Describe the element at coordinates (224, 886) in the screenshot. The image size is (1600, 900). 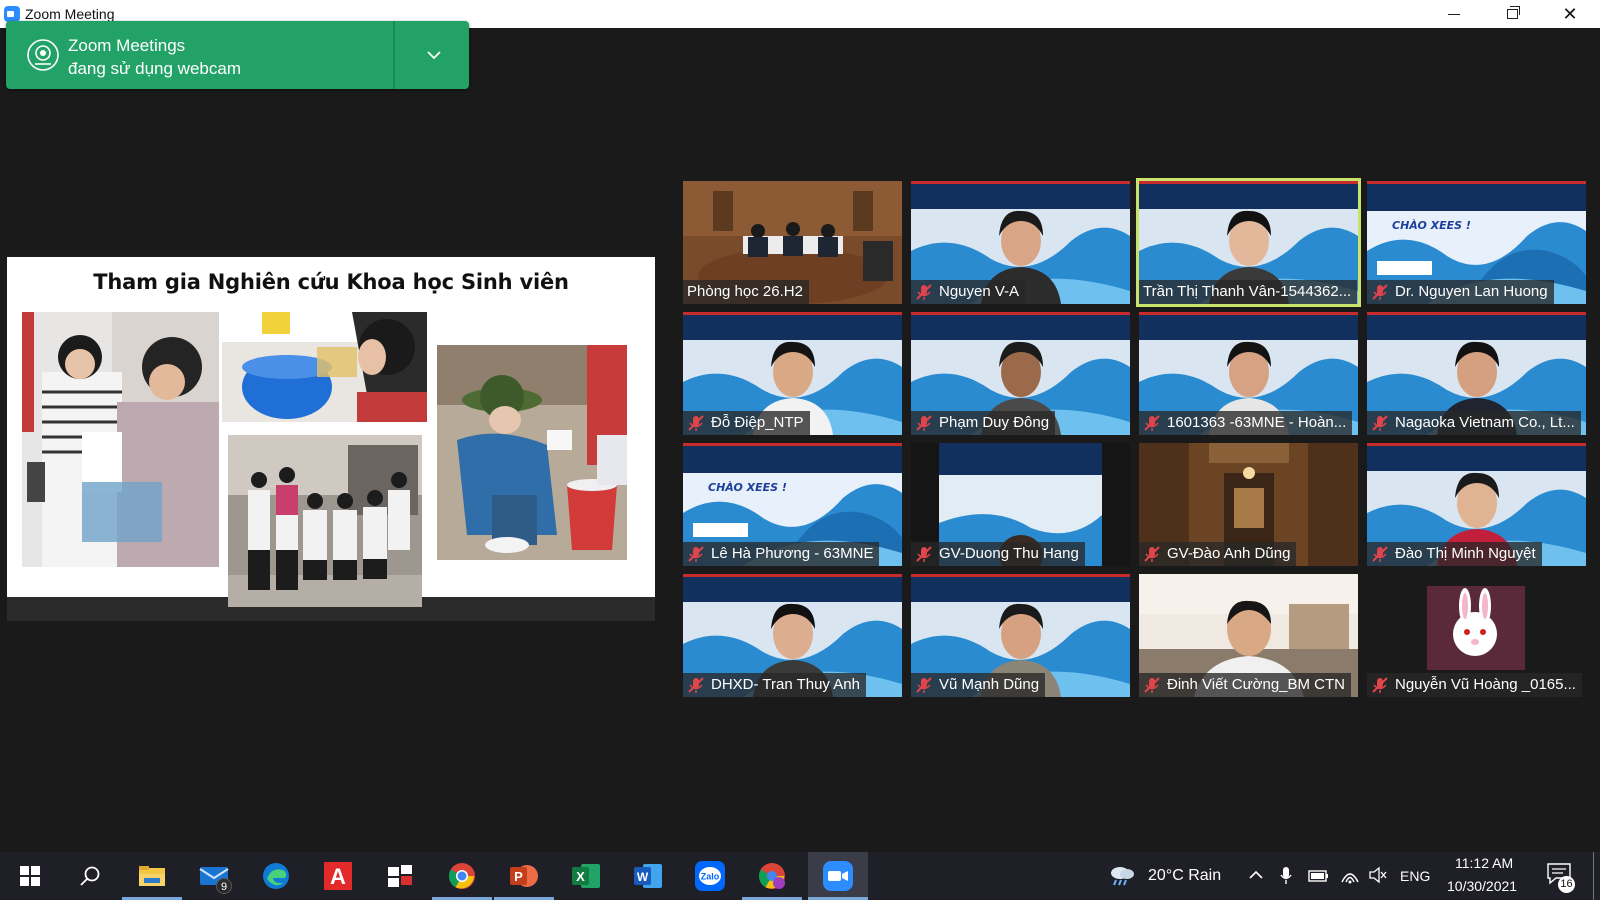
I see `mail-badge: 9` at that location.